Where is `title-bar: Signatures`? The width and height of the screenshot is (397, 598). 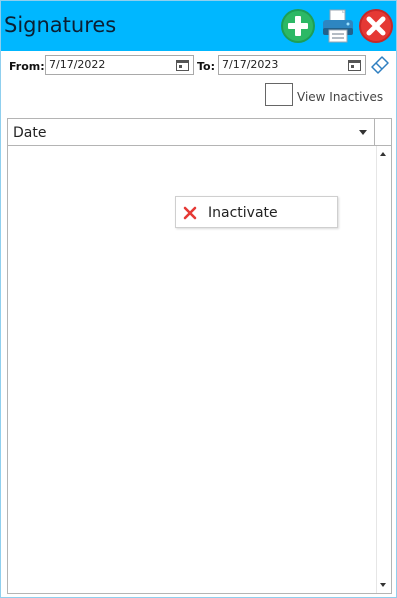 title-bar: Signatures is located at coordinates (198, 26).